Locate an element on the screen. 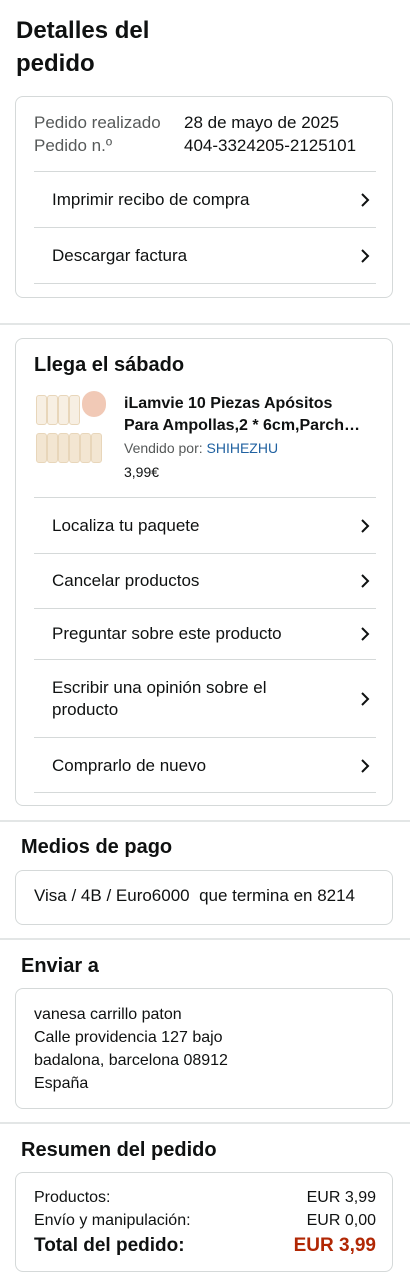 Image resolution: width=410 pixels, height=1280 pixels. seller-label: Vendido por: is located at coordinates (163, 448).